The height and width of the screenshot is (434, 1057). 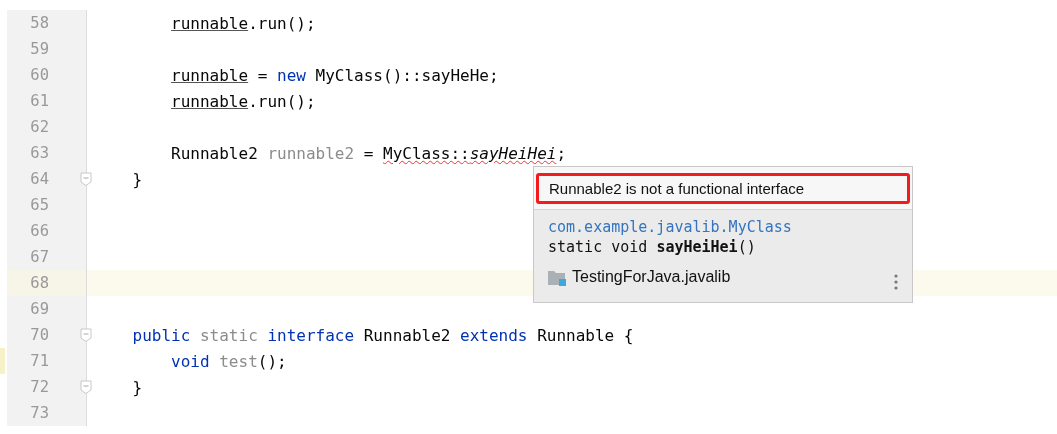 What do you see at coordinates (723, 188) in the screenshot?
I see `error-message: Runnable2 is not a functional interface` at bounding box center [723, 188].